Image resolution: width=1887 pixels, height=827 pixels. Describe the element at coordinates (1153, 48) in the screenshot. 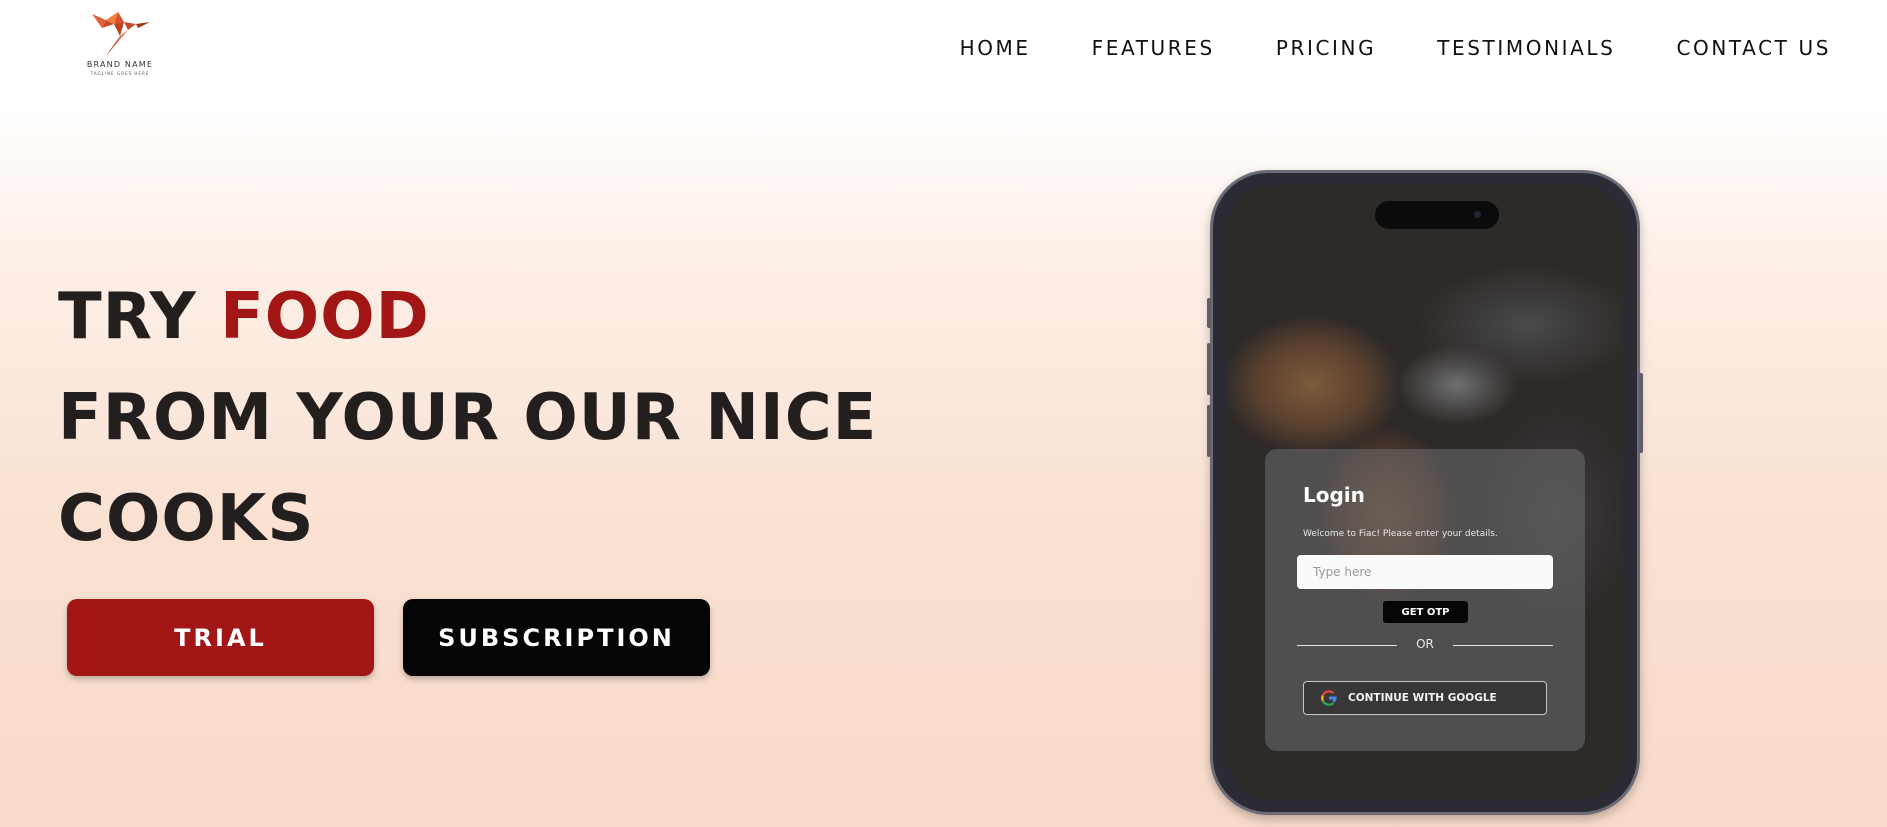

I see `nav-features: FEATURES` at that location.